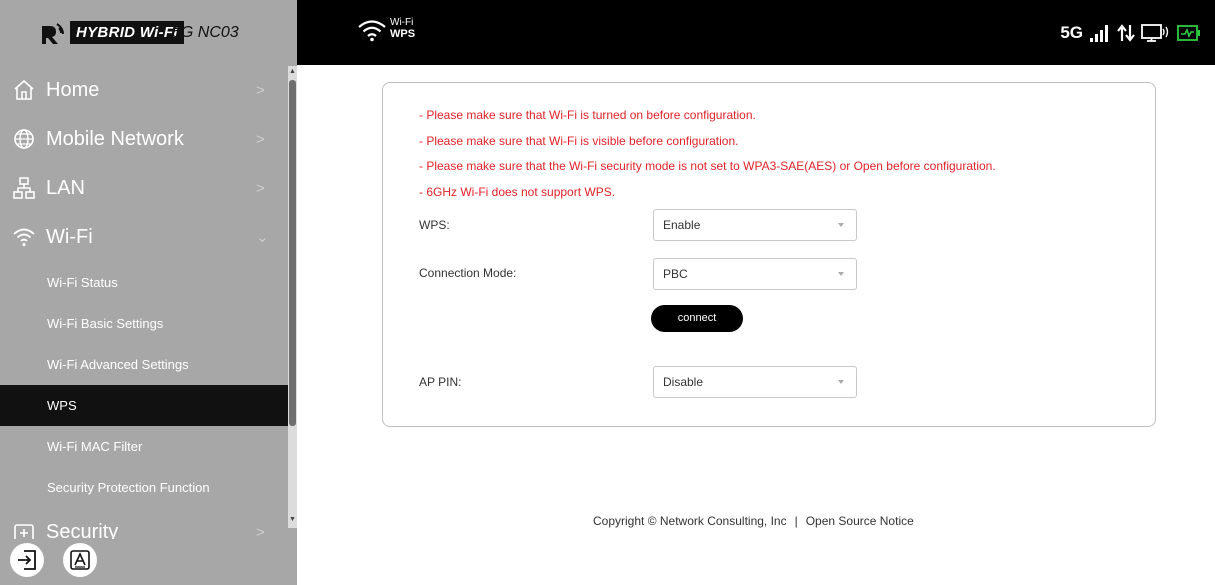 Image resolution: width=1215 pixels, height=585 pixels. I want to click on sidebar-subitem-wifi-mac-filter: Wi-Fi MAC Filter, so click(144, 446).